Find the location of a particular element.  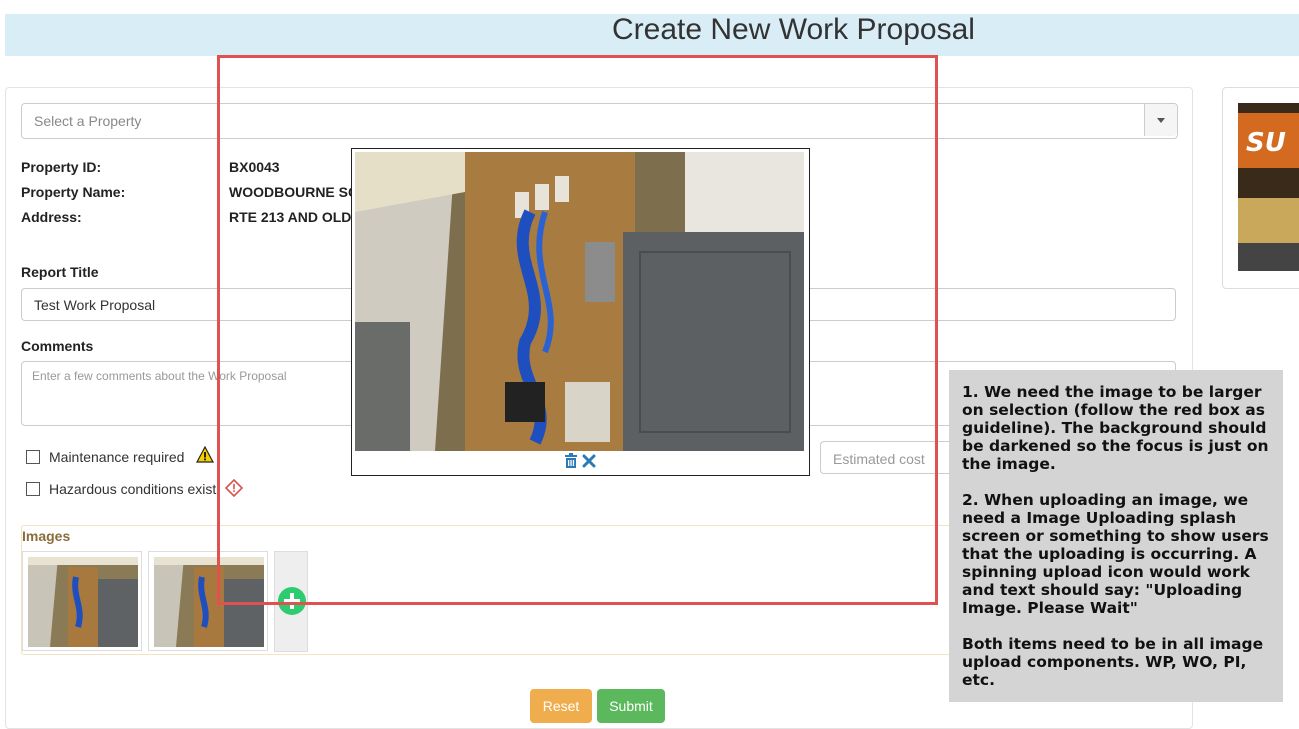

hazardous-conditions-label: Hazardous conditions exist is located at coordinates (133, 489).